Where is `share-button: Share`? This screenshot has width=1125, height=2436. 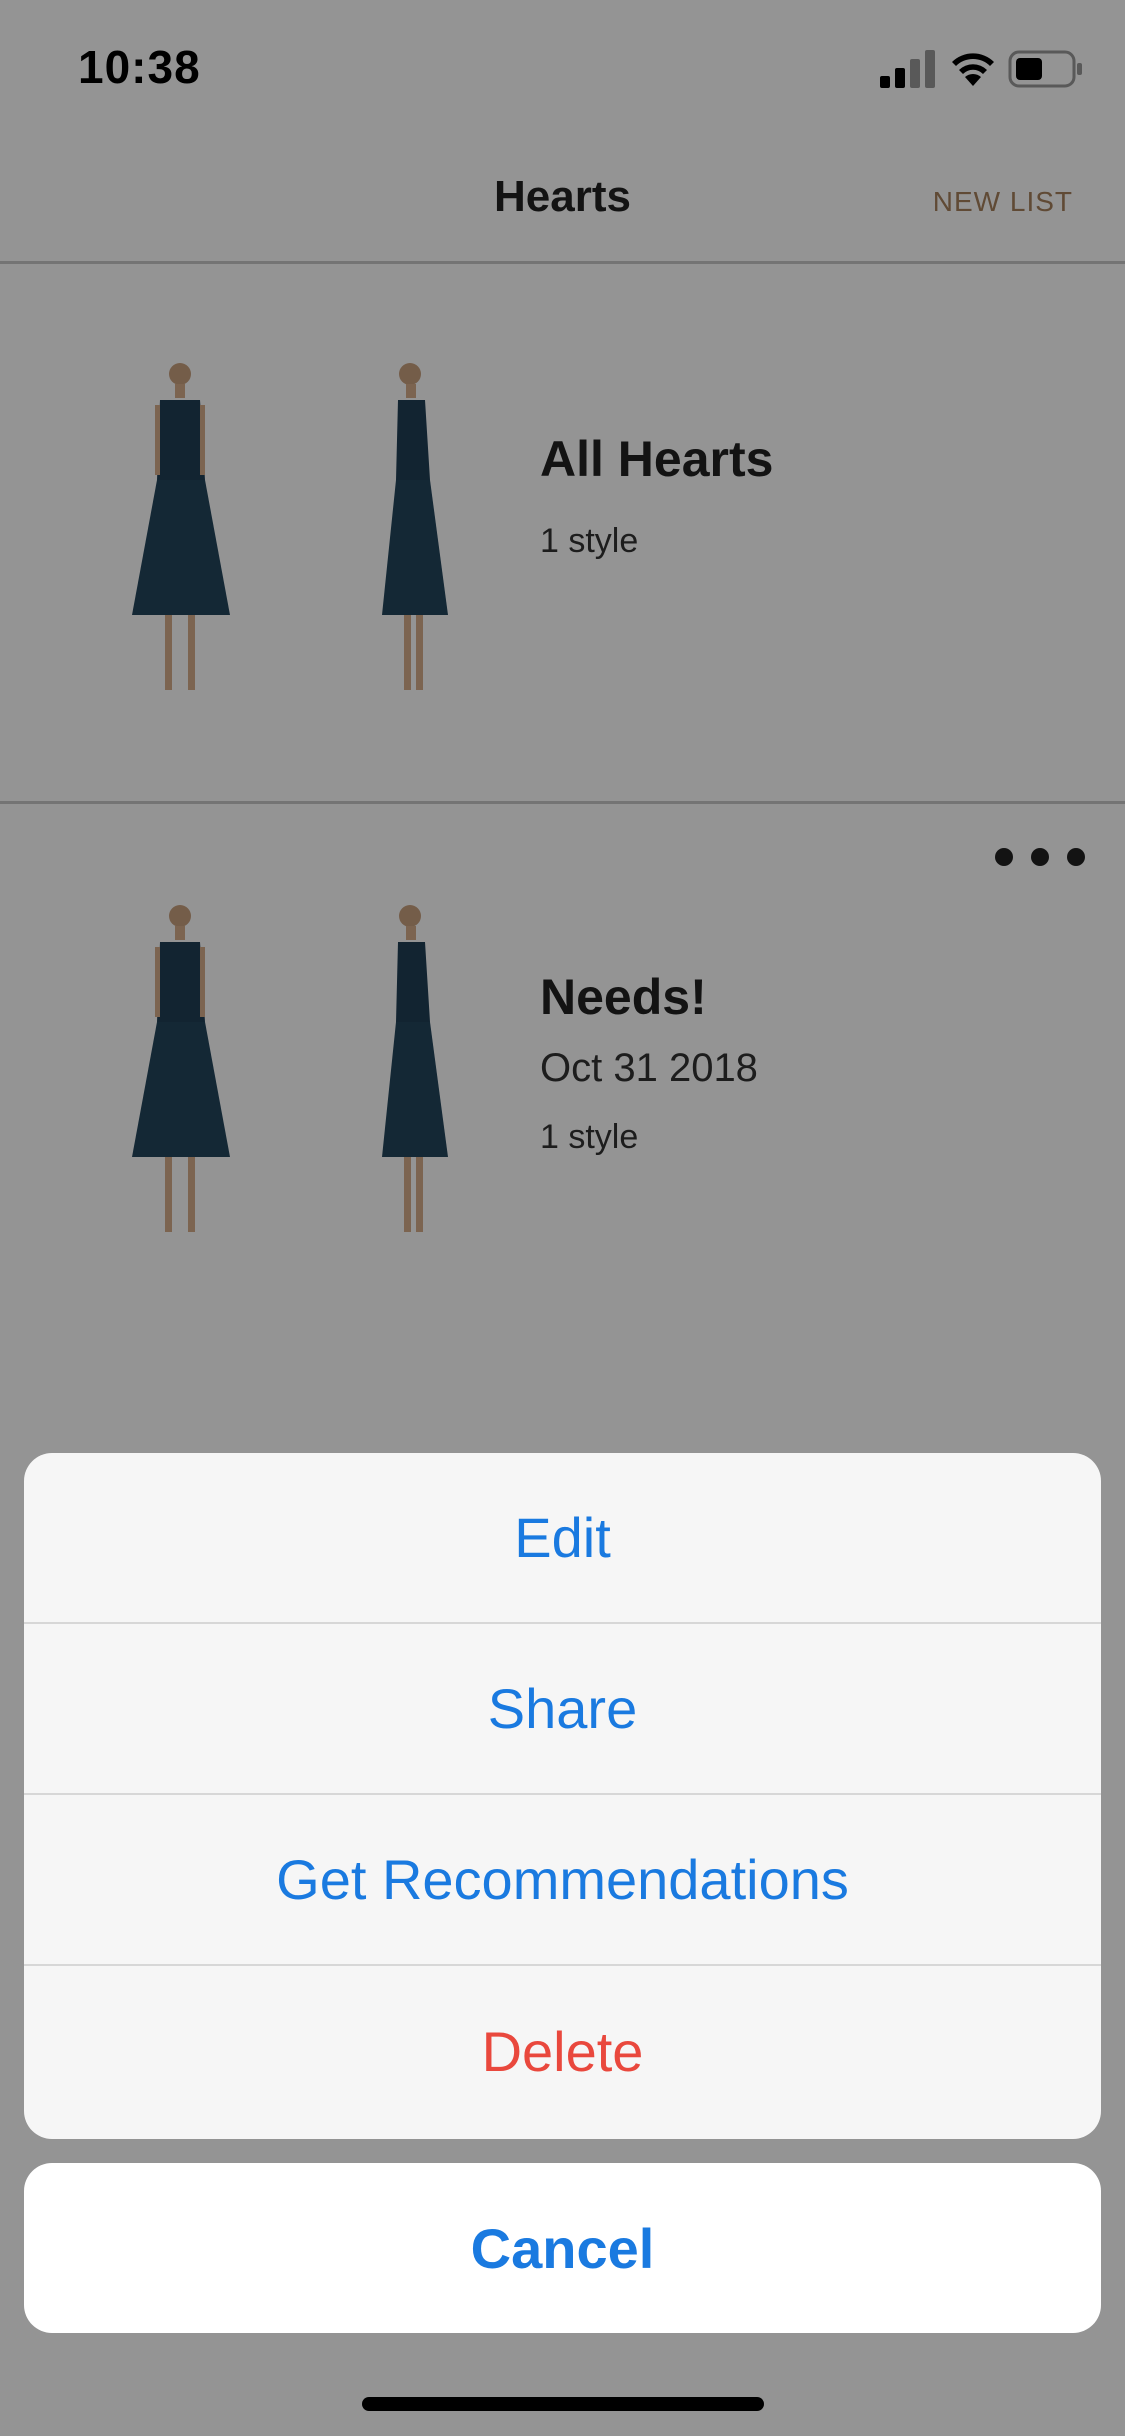
share-button: Share is located at coordinates (562, 1709).